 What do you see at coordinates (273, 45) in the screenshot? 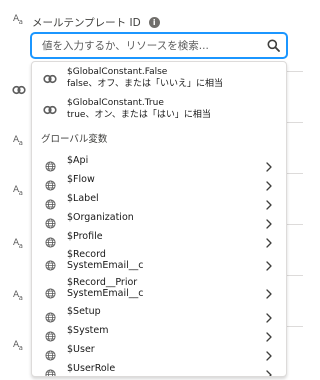
I see `search-icon` at bounding box center [273, 45].